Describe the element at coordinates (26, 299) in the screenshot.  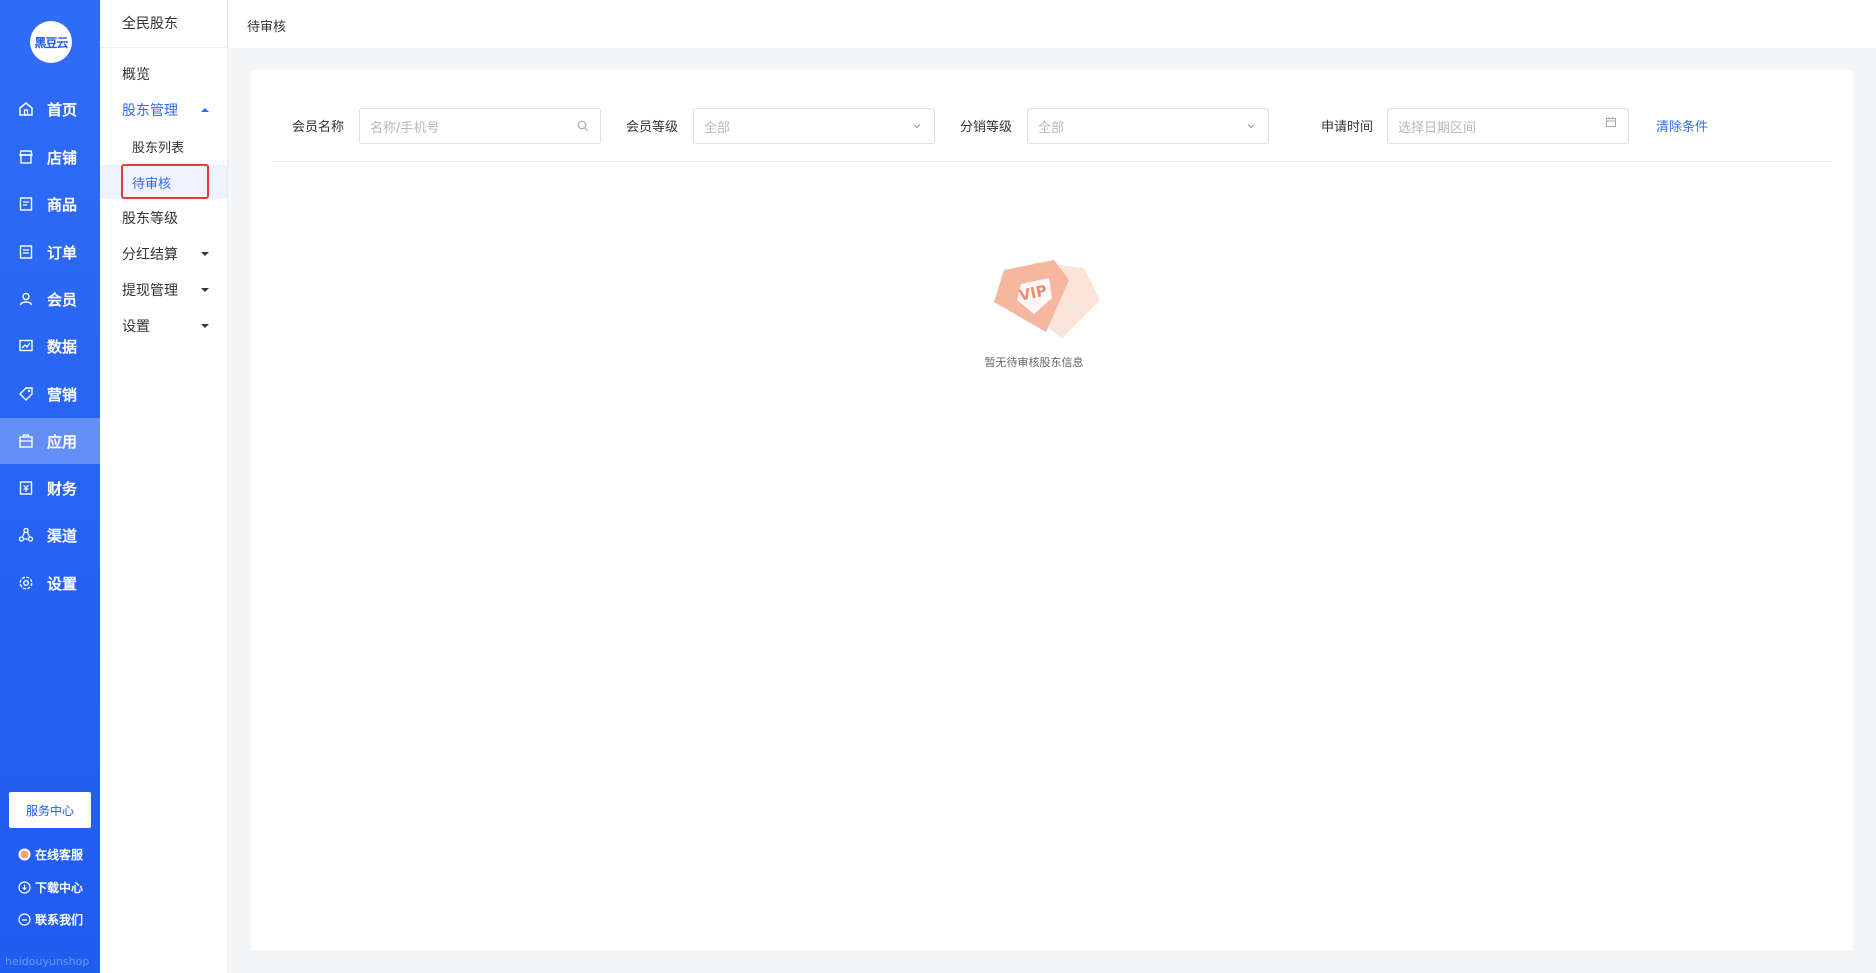
I see `member-icon` at that location.